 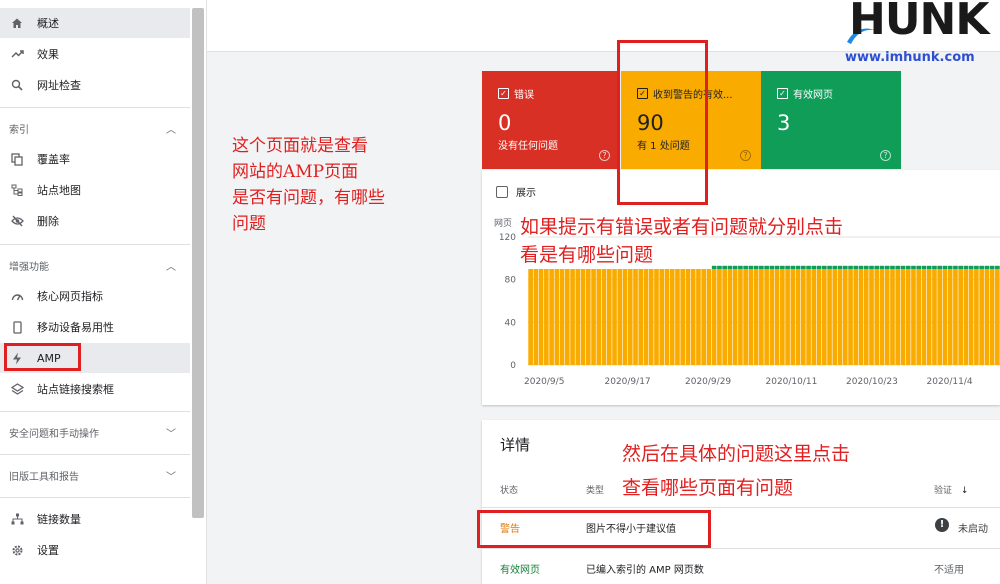 I want to click on sidebar-item-sitemaps: 站点地图, so click(x=95, y=190).